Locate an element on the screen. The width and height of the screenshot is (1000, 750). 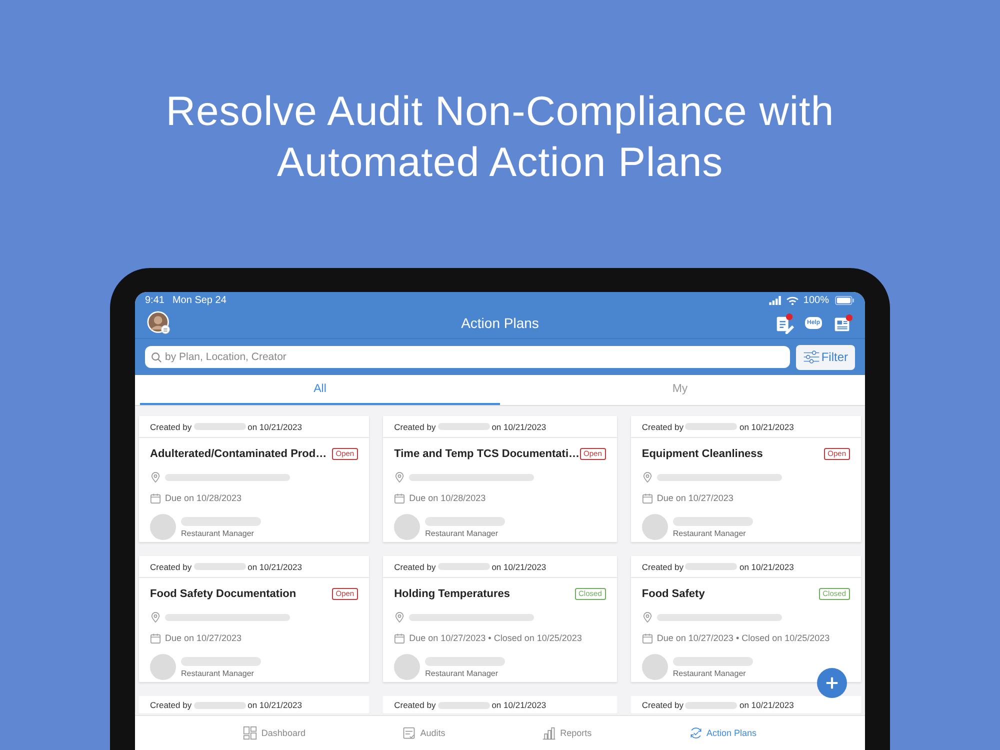
search-field: by Plan, Location, Creator is located at coordinates (467, 357).